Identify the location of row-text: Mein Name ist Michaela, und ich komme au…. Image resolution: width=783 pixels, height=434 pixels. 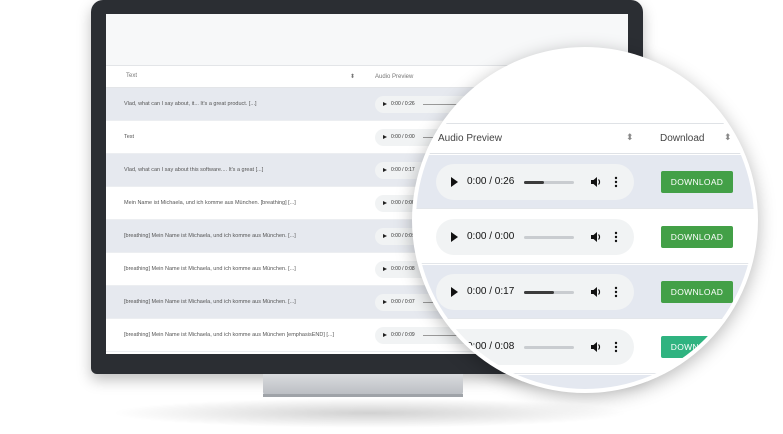
(210, 203).